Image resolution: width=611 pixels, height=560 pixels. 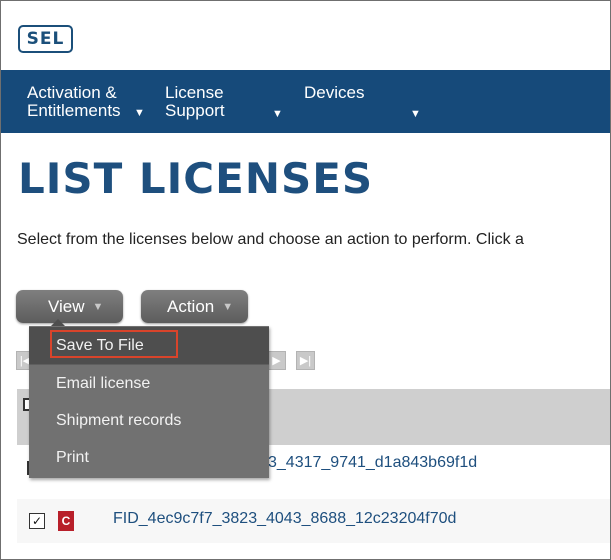 I want to click on nav-label-line1: License, so click(x=194, y=92).